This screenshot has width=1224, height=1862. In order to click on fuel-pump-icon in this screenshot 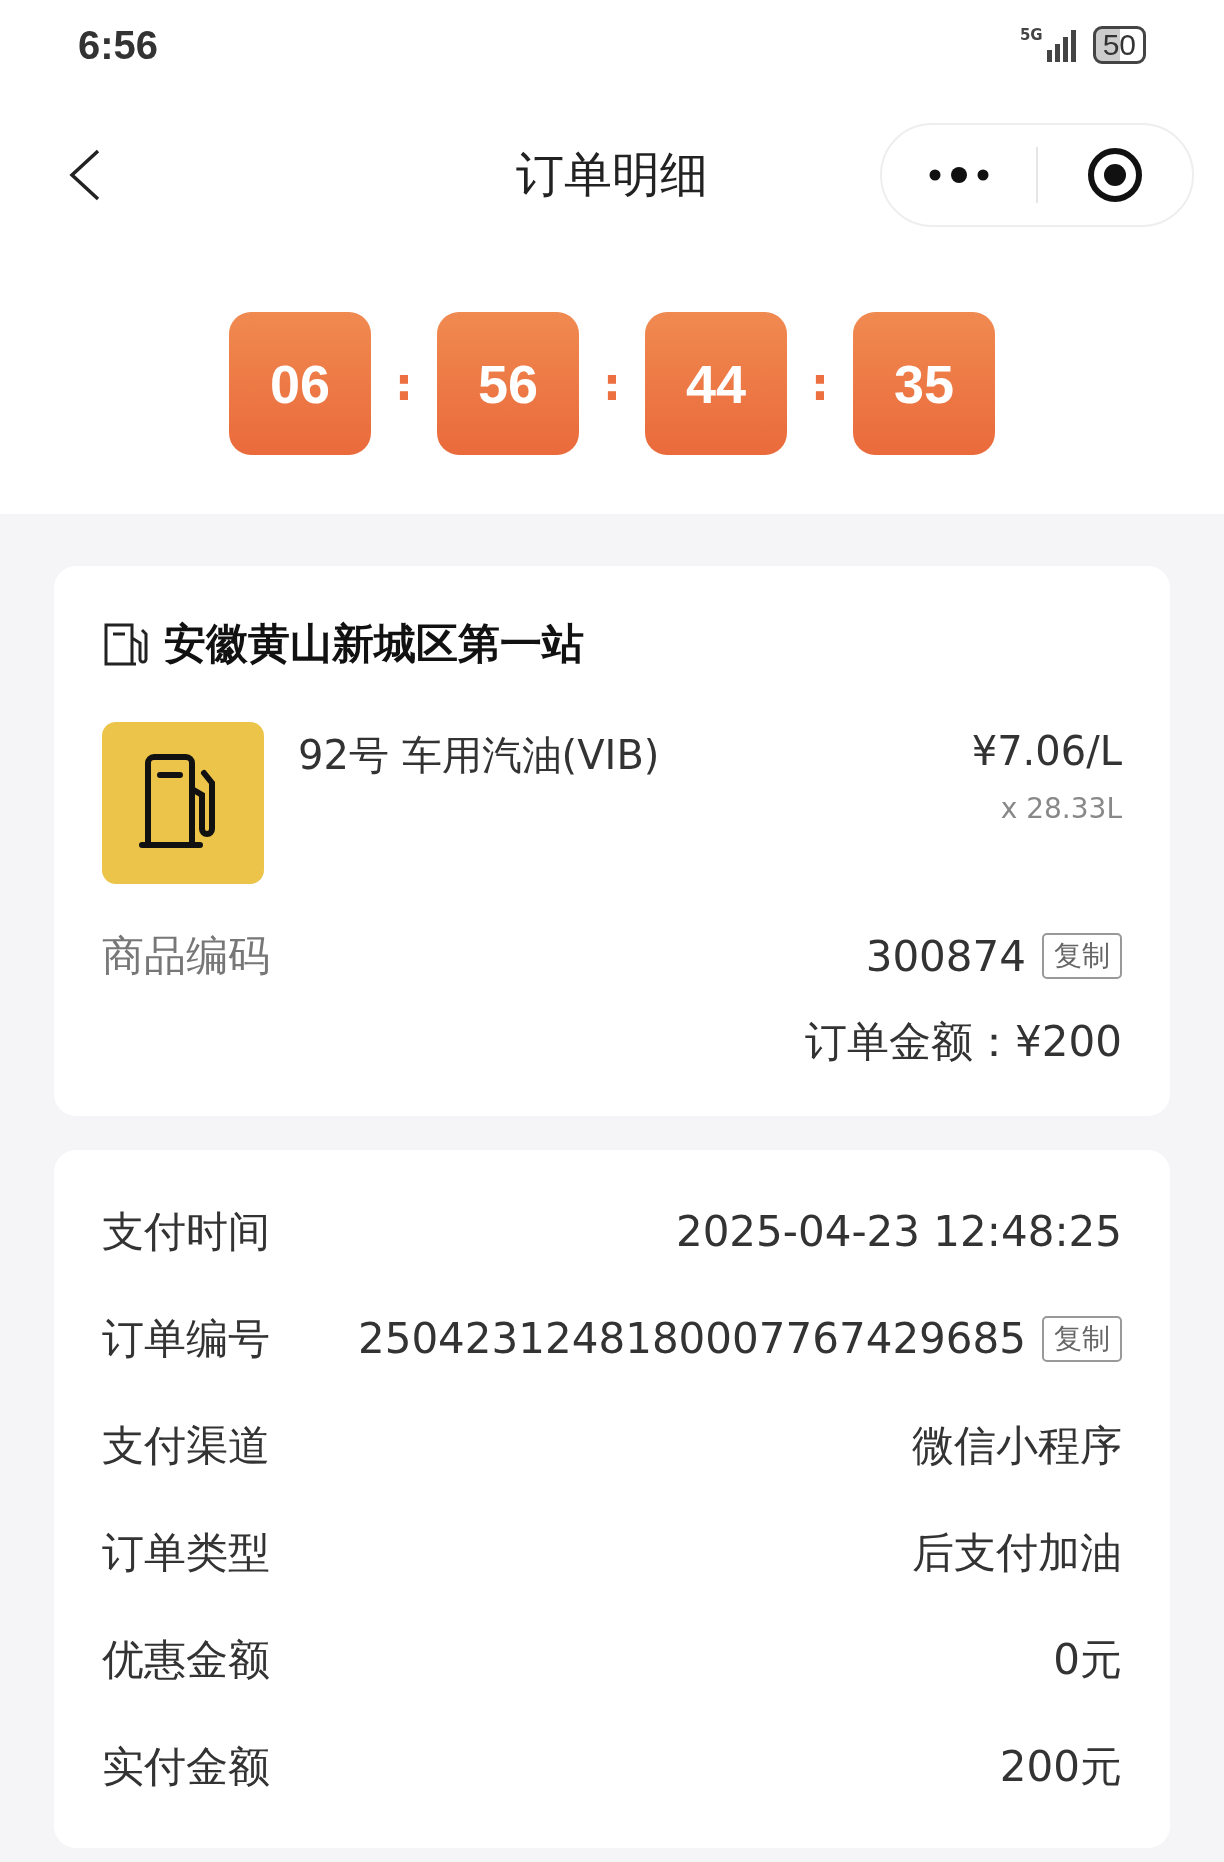, I will do `click(183, 803)`.